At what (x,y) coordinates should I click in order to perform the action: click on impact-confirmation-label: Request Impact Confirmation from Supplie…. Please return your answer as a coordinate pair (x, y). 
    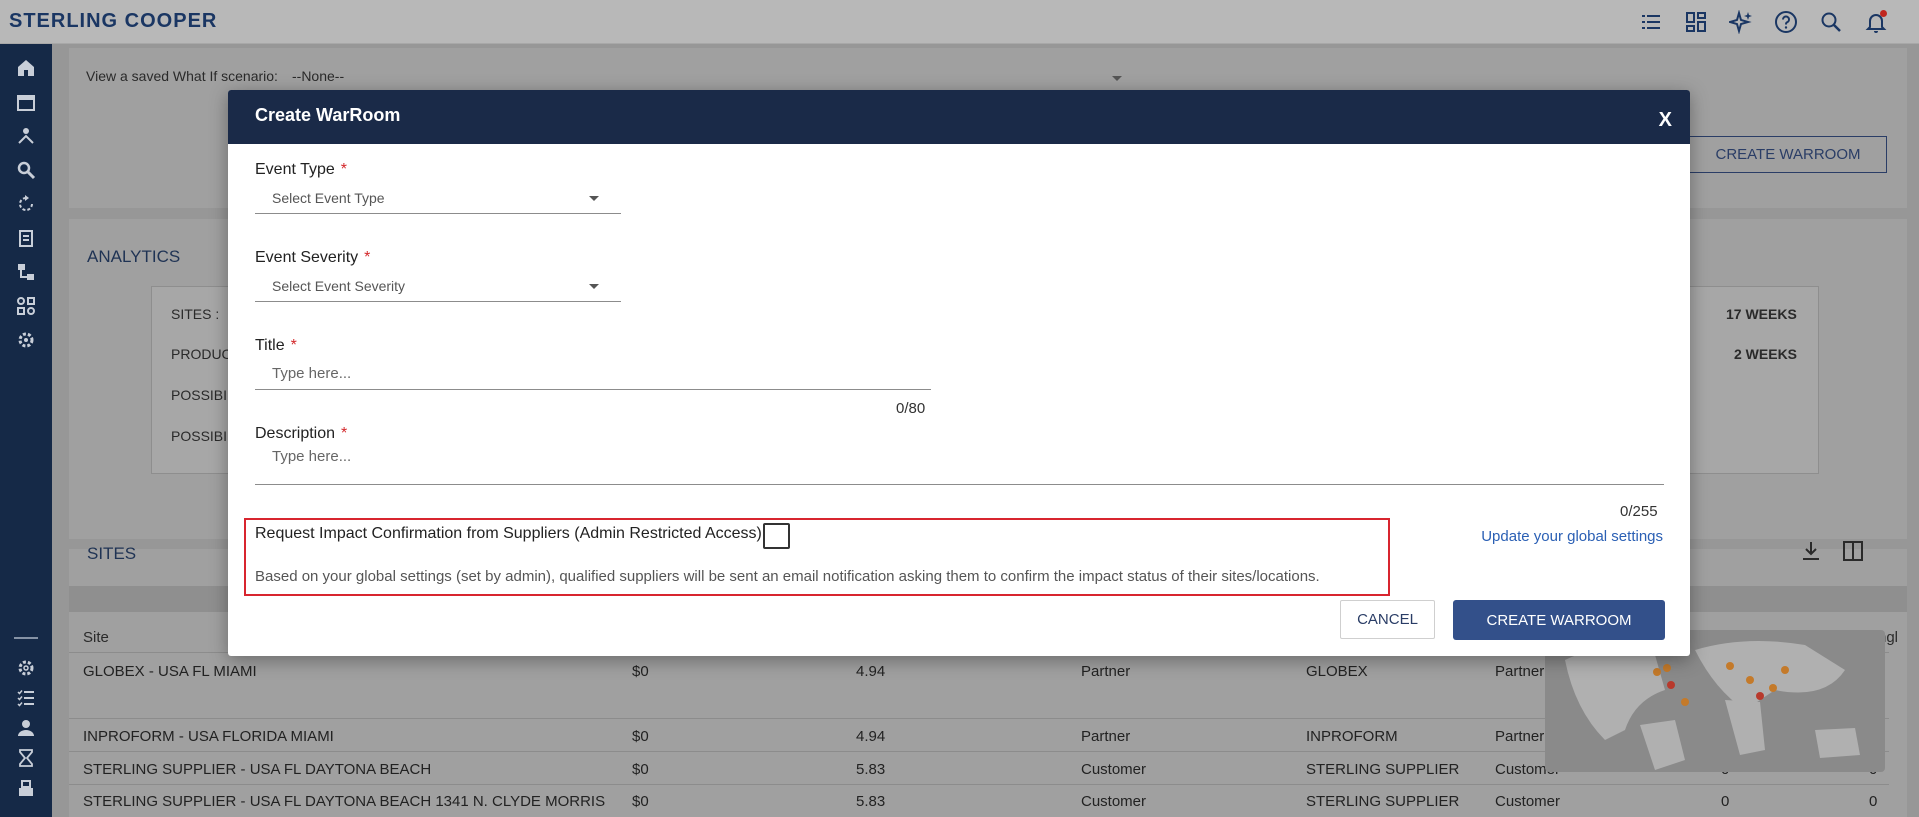
    Looking at the image, I should click on (508, 533).